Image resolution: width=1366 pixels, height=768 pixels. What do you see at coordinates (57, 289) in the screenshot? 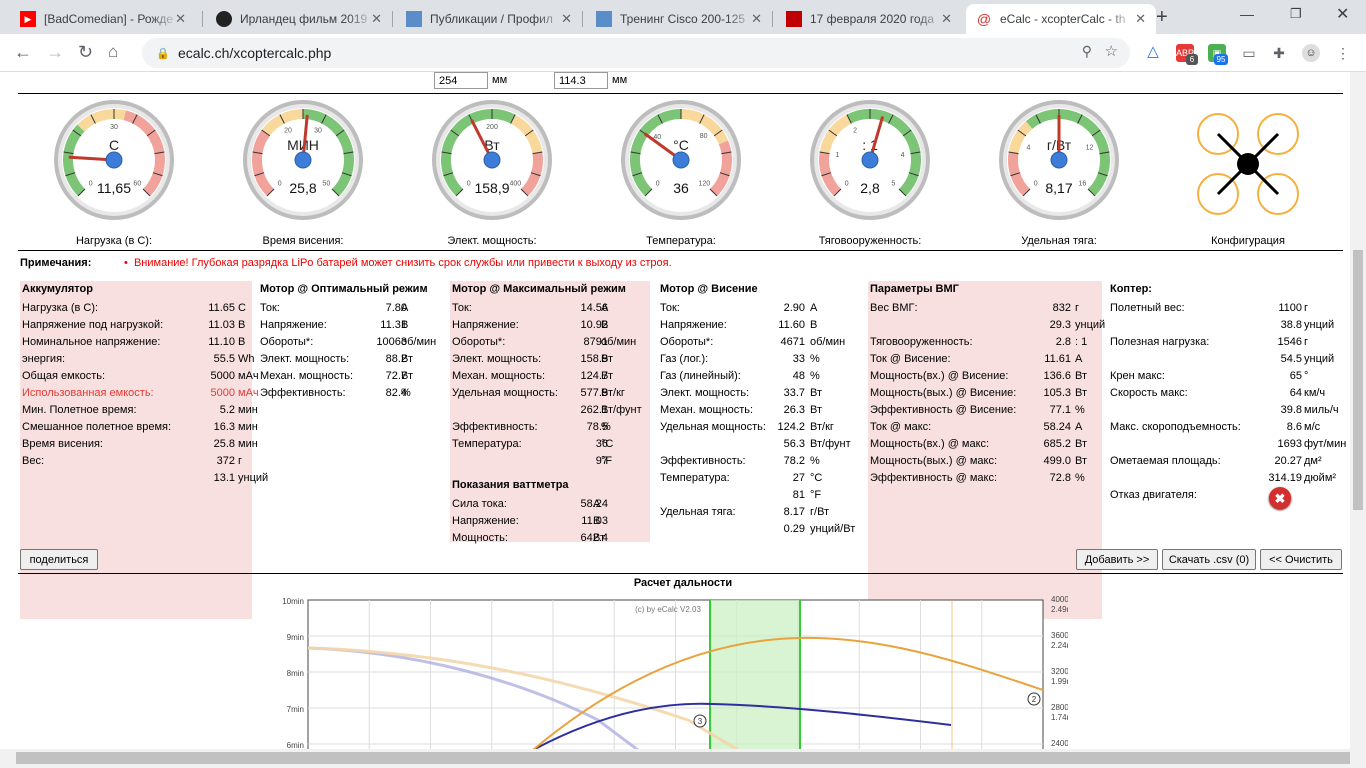
I see `panel-title: Аккумулятор` at bounding box center [57, 289].